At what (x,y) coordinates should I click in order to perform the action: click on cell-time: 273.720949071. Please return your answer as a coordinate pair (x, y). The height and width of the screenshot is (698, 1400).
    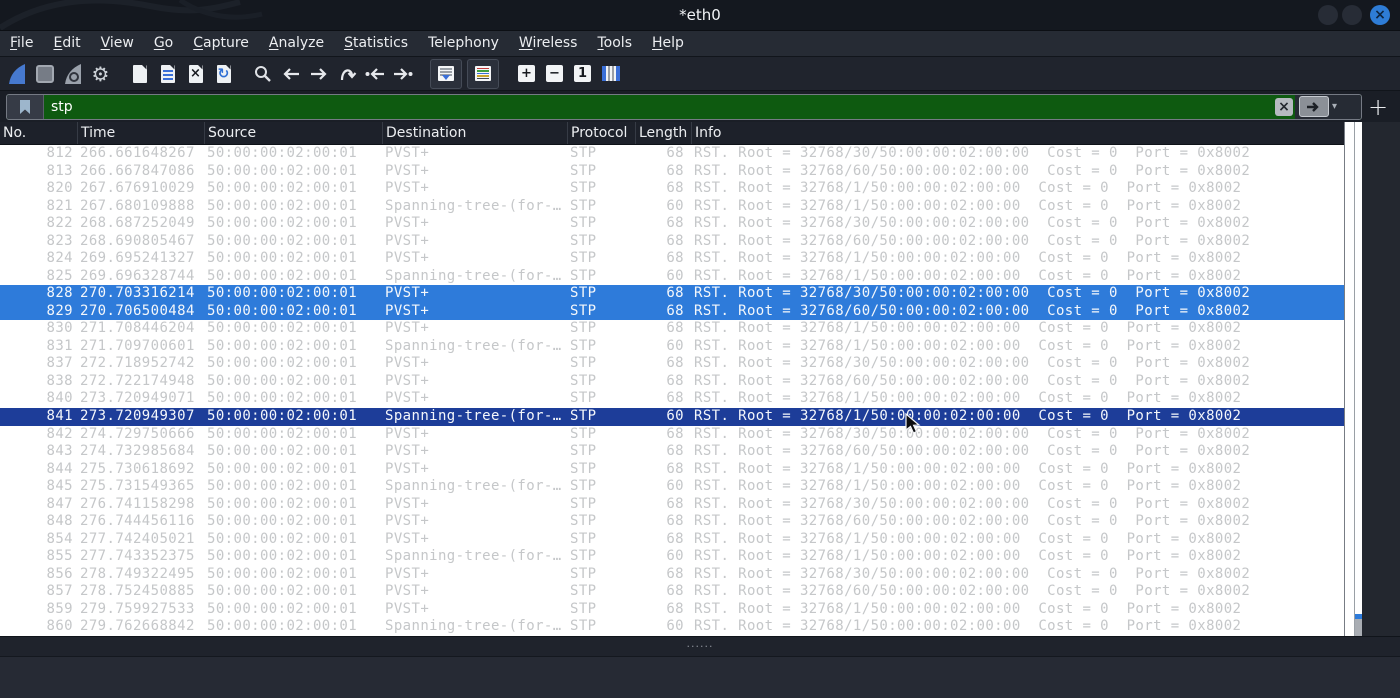
    Looking at the image, I should click on (137, 398).